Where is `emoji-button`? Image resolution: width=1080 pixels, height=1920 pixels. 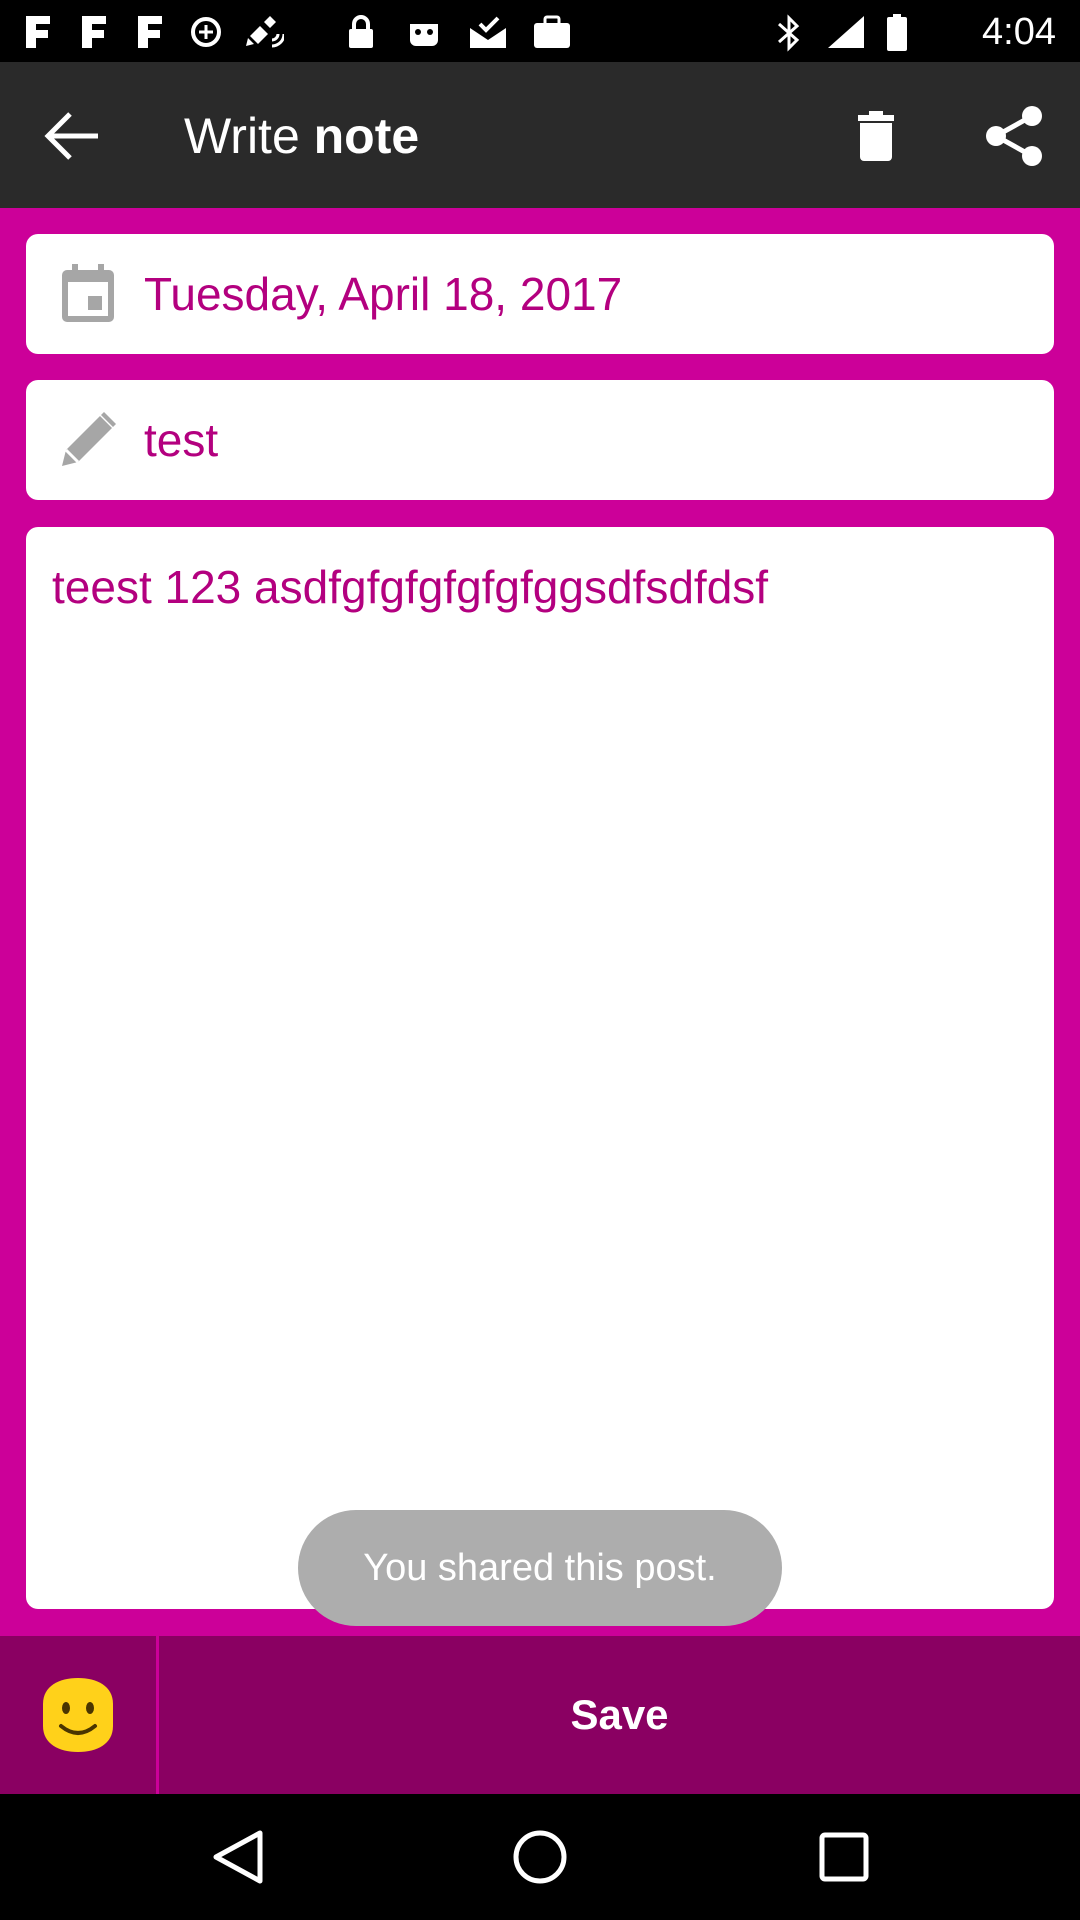
emoji-button is located at coordinates (78, 1715).